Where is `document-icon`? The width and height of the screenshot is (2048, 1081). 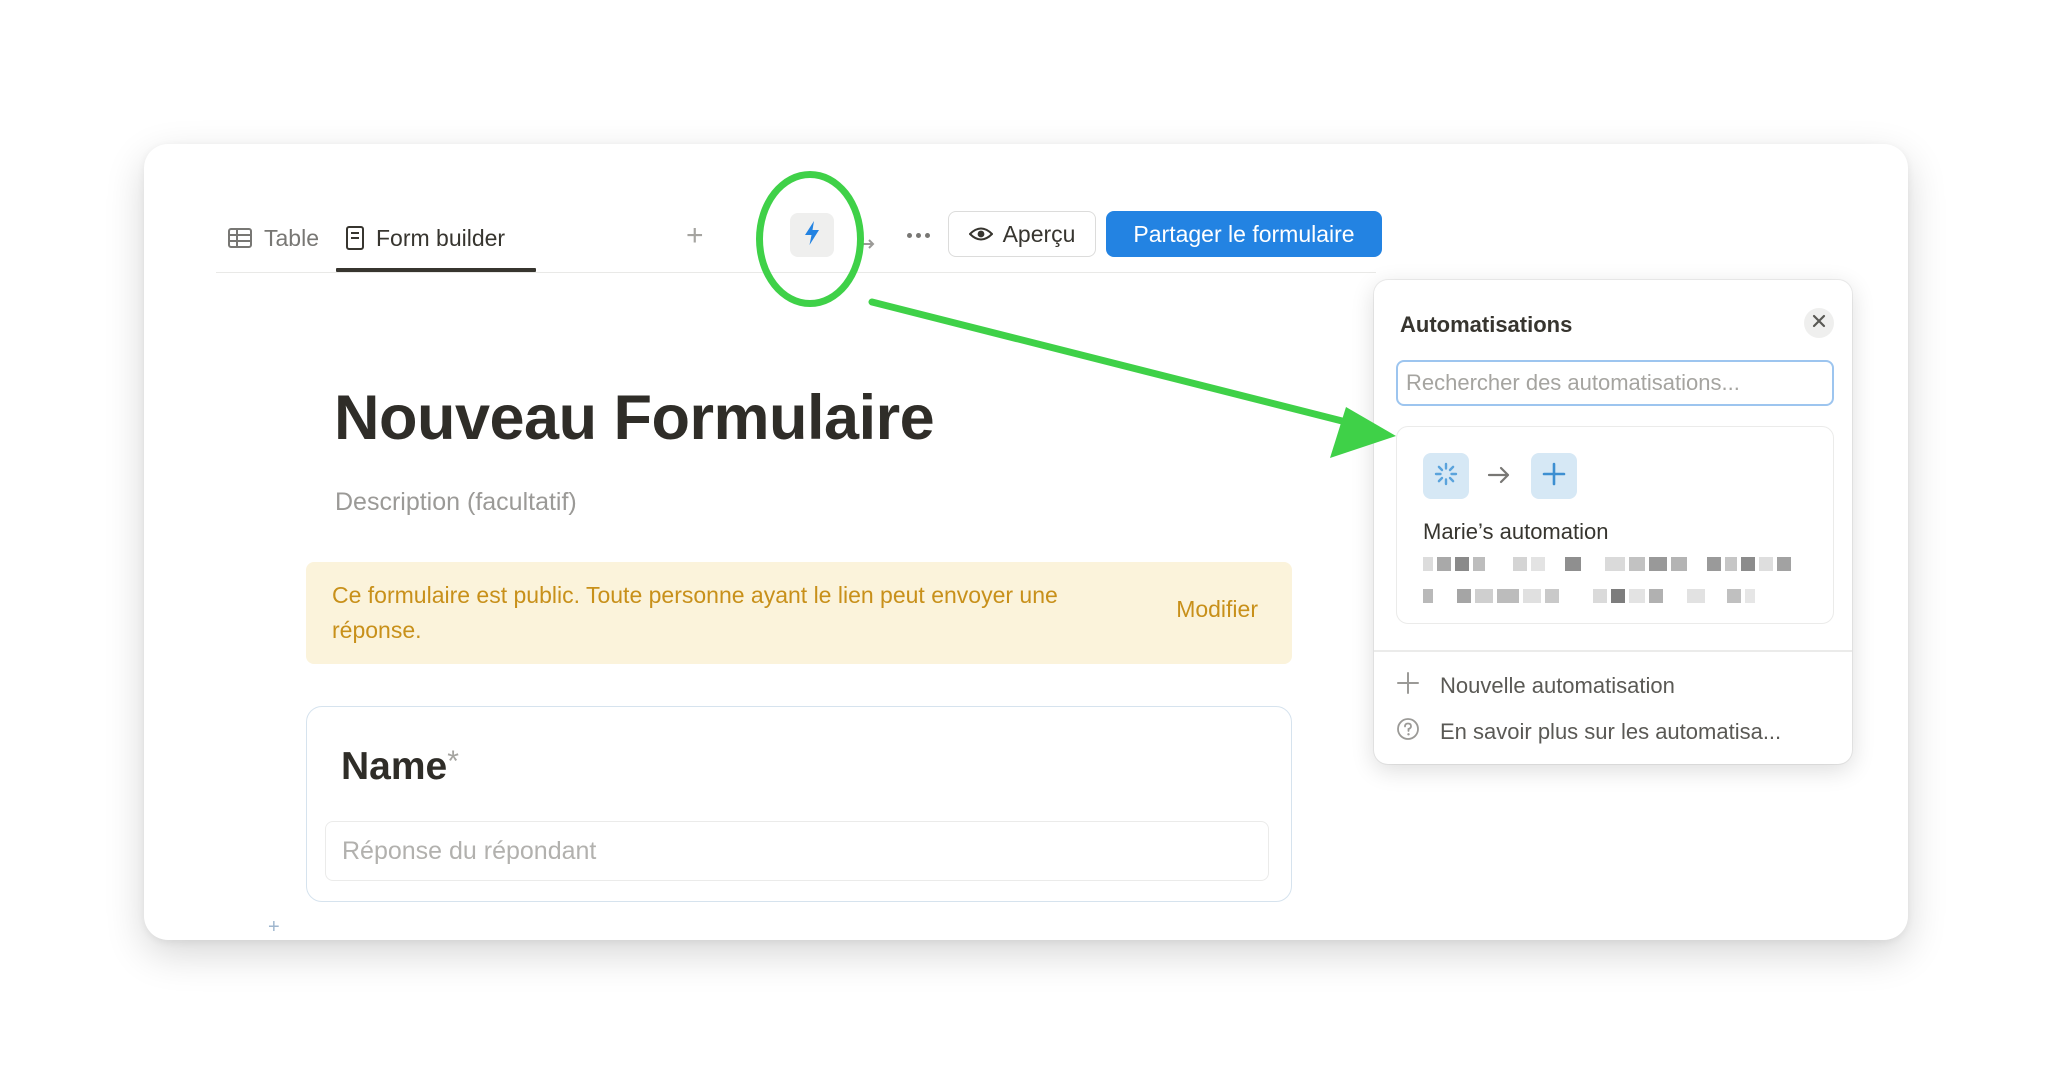 document-icon is located at coordinates (355, 238).